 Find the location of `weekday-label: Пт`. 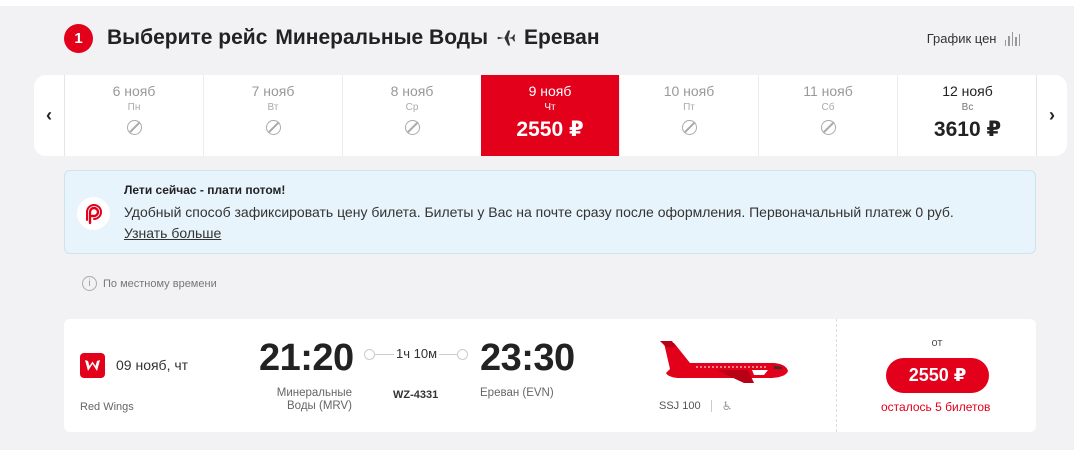

weekday-label: Пт is located at coordinates (689, 107).